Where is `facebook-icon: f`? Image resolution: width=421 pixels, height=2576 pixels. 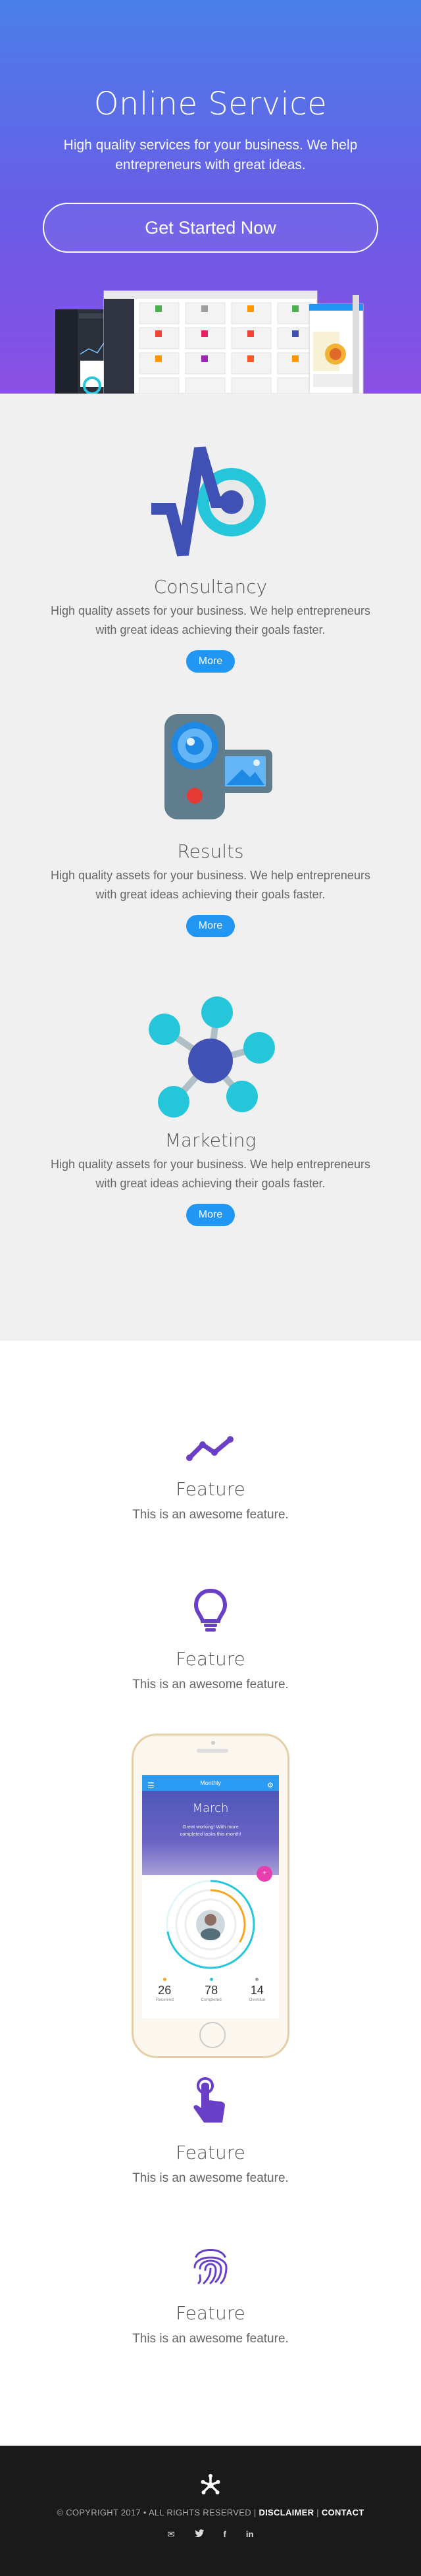 facebook-icon: f is located at coordinates (225, 2534).